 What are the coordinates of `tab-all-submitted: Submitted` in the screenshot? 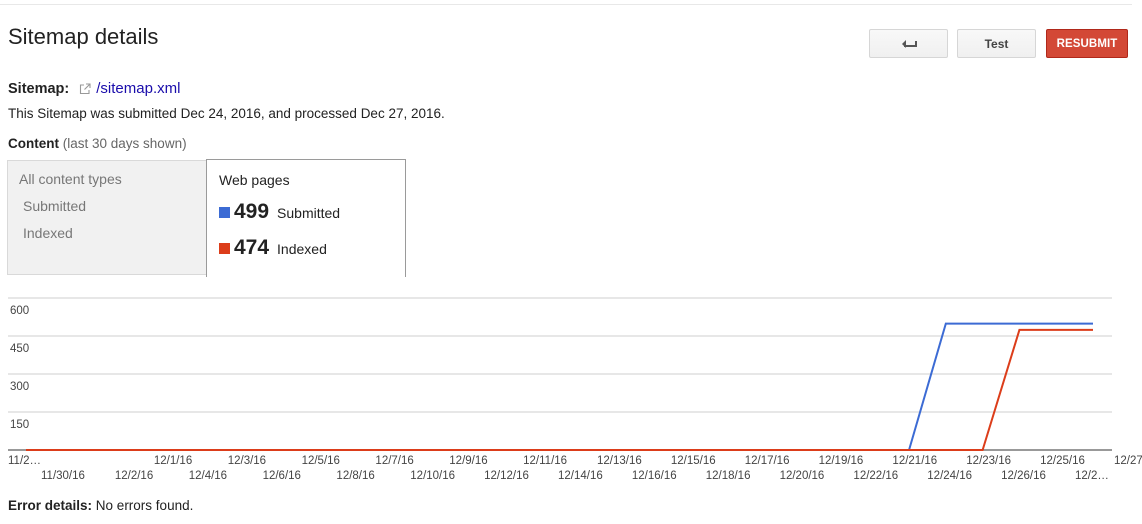 It's located at (55, 206).